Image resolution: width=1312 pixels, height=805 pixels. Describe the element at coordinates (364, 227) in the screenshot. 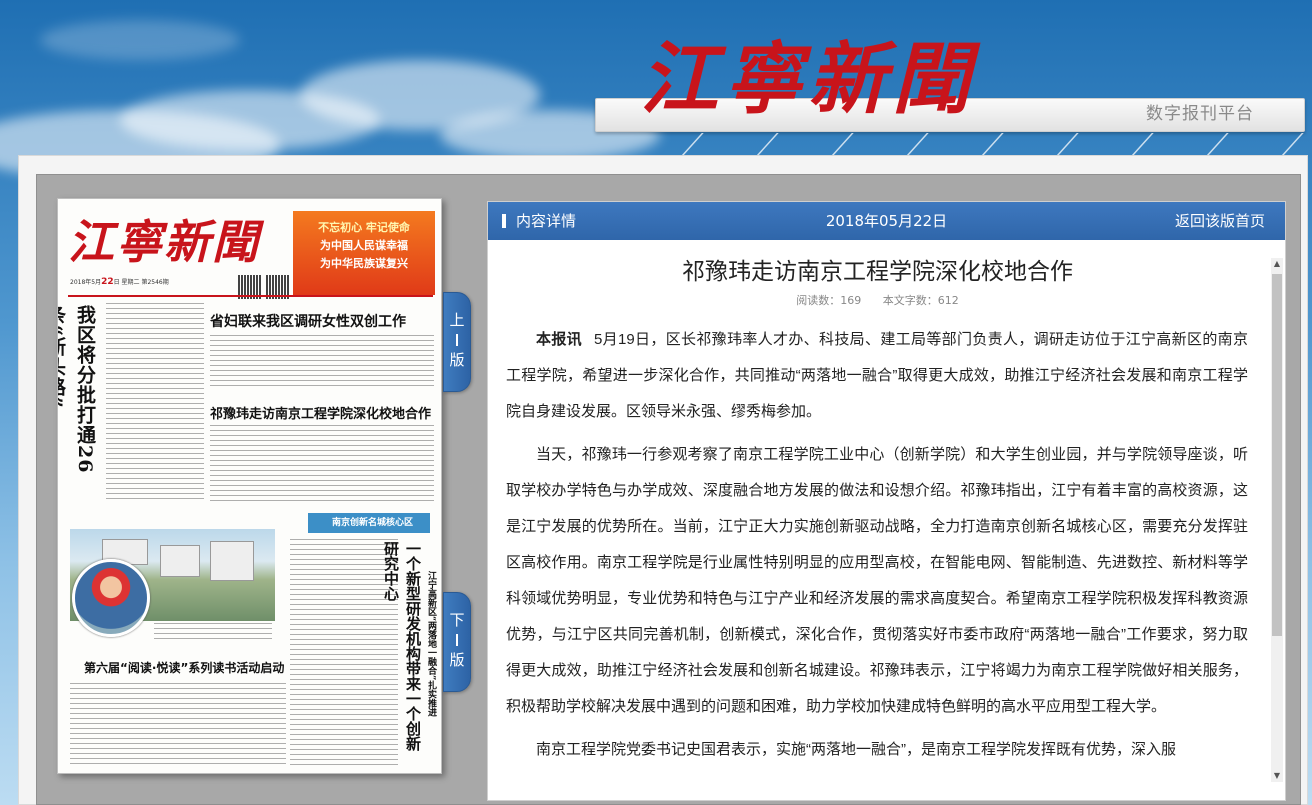

I see `slogan-line: 不忘初心 牢记使命` at that location.